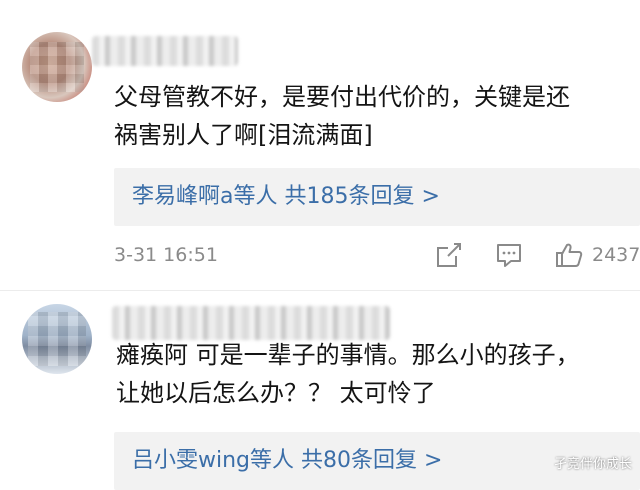 This screenshot has height=490, width=640. What do you see at coordinates (320, 290) in the screenshot?
I see `divider` at bounding box center [320, 290].